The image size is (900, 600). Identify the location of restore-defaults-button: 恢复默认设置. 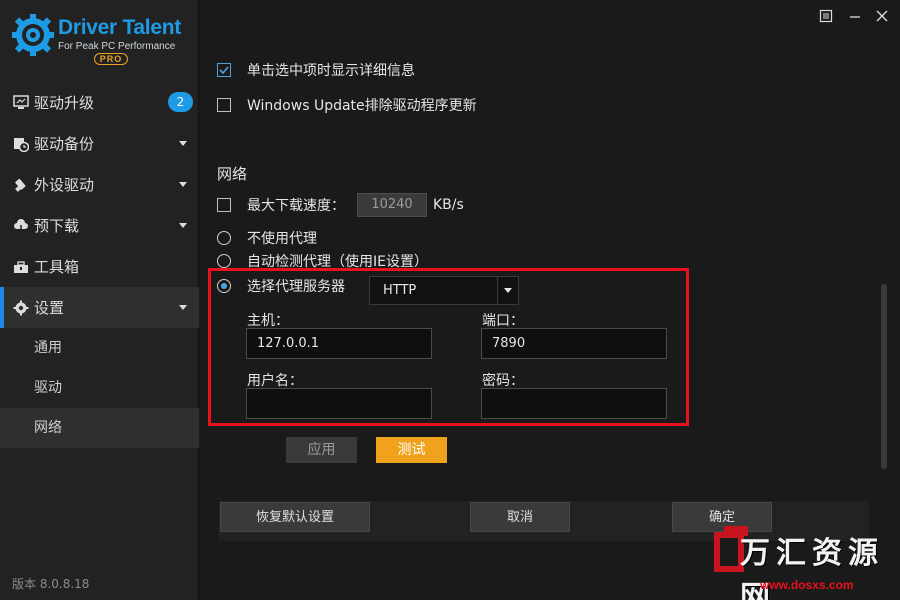
(295, 517).